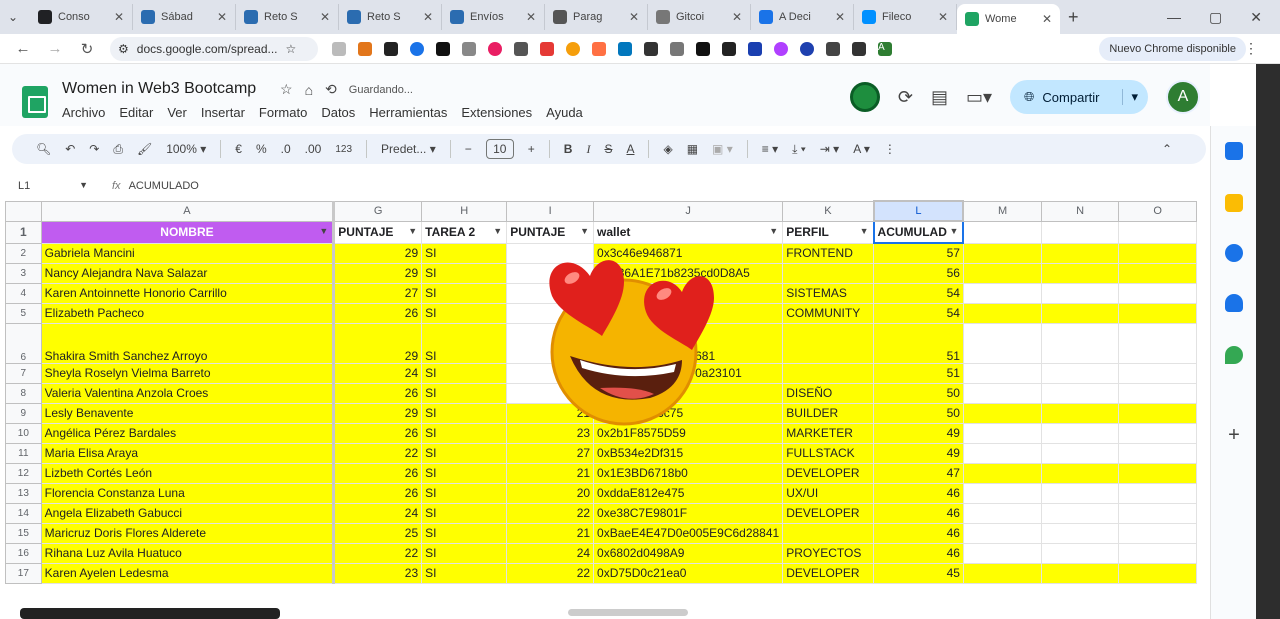  What do you see at coordinates (688, 573) in the screenshot?
I see `cell-wallet: 0xD75D0c21ea0` at bounding box center [688, 573].